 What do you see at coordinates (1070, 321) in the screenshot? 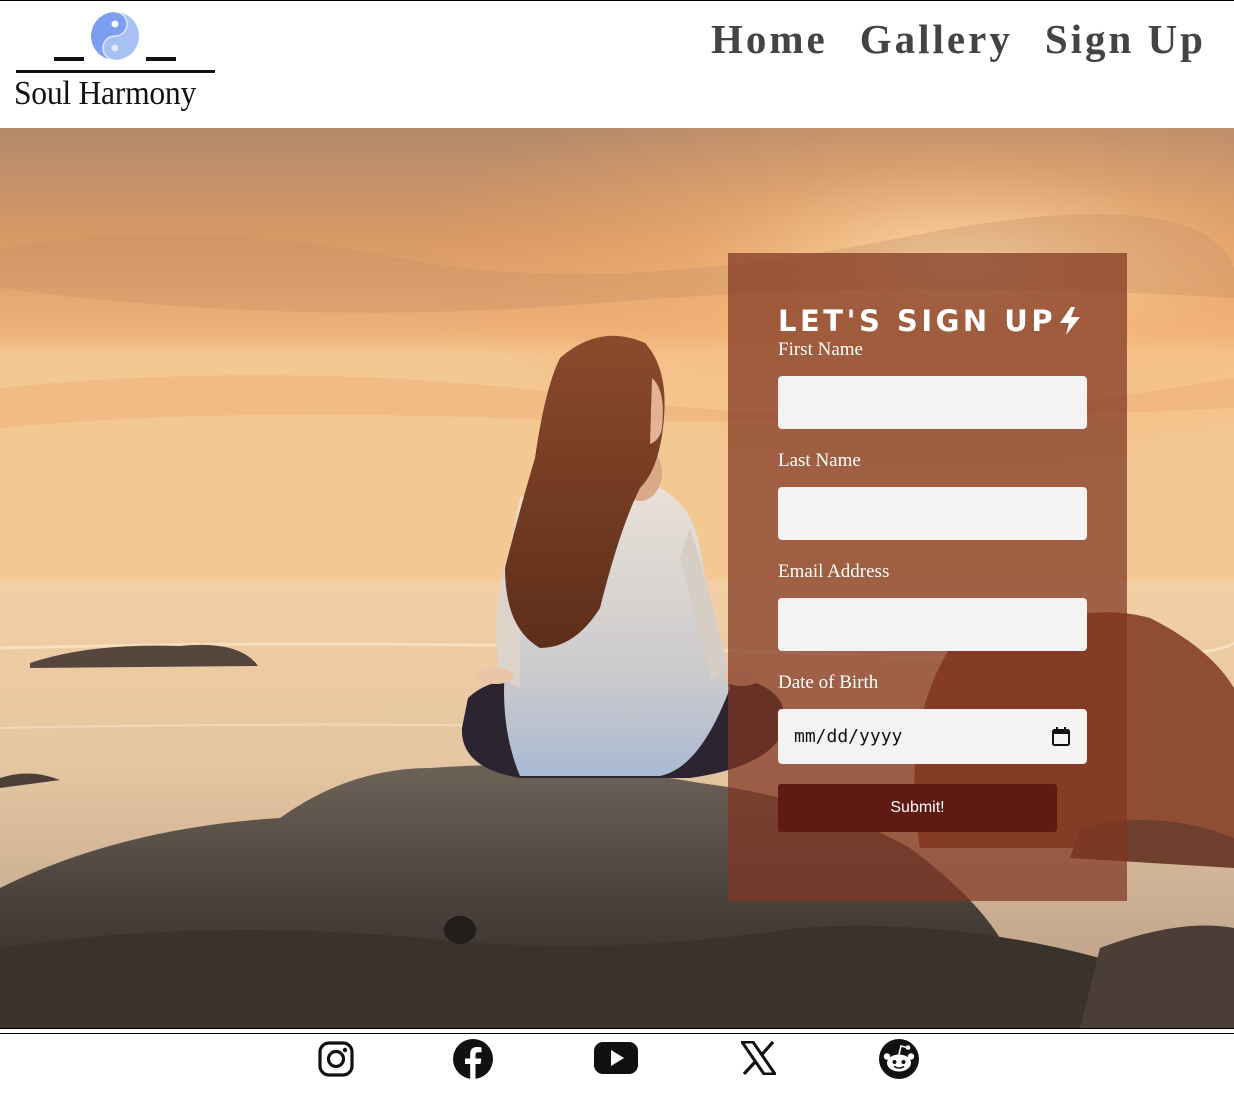
I see `lightning-bolt-icon` at bounding box center [1070, 321].